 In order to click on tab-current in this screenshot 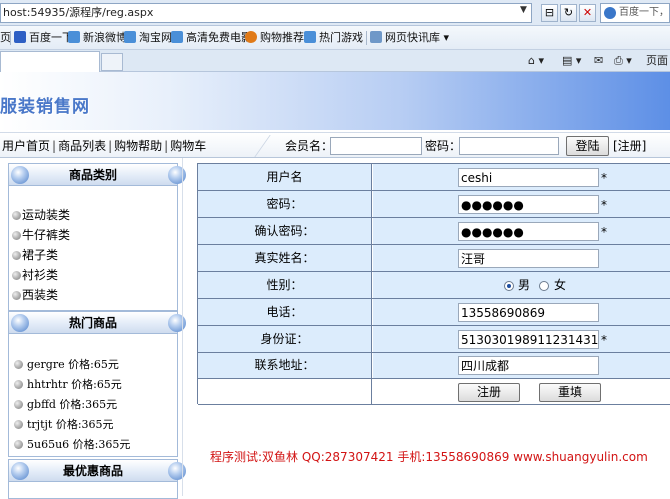, I will do `click(50, 61)`.